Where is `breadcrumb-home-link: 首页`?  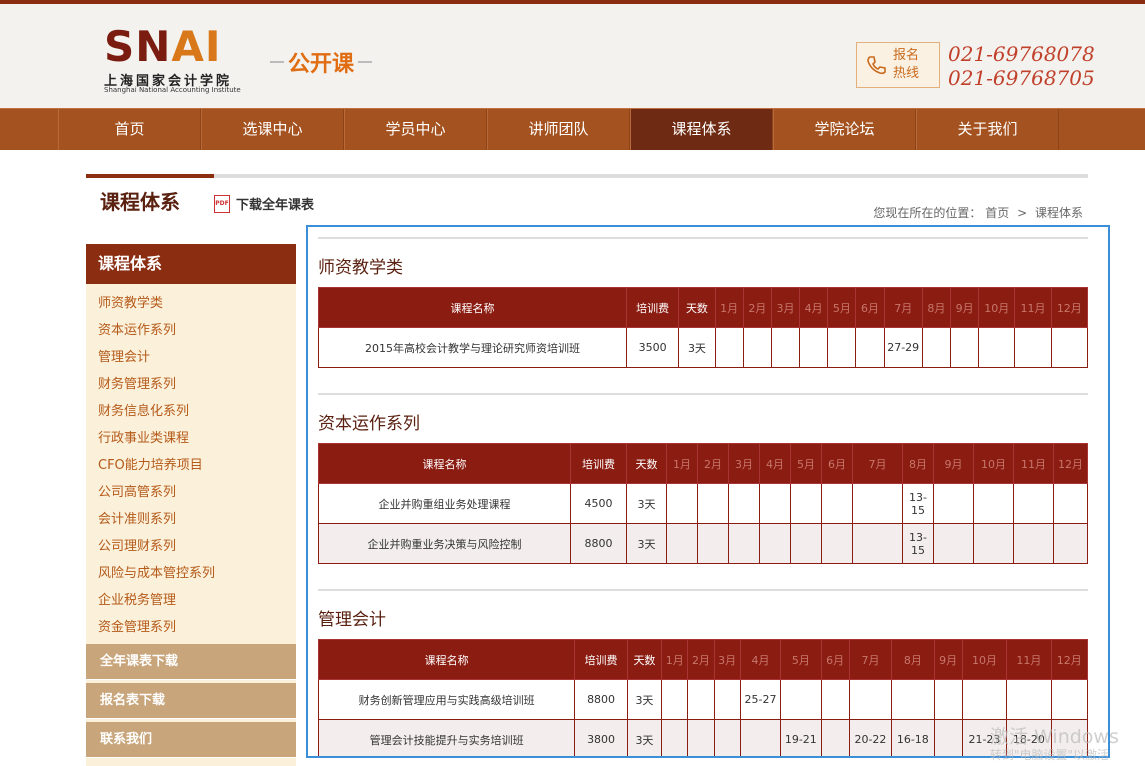 breadcrumb-home-link: 首页 is located at coordinates (997, 213).